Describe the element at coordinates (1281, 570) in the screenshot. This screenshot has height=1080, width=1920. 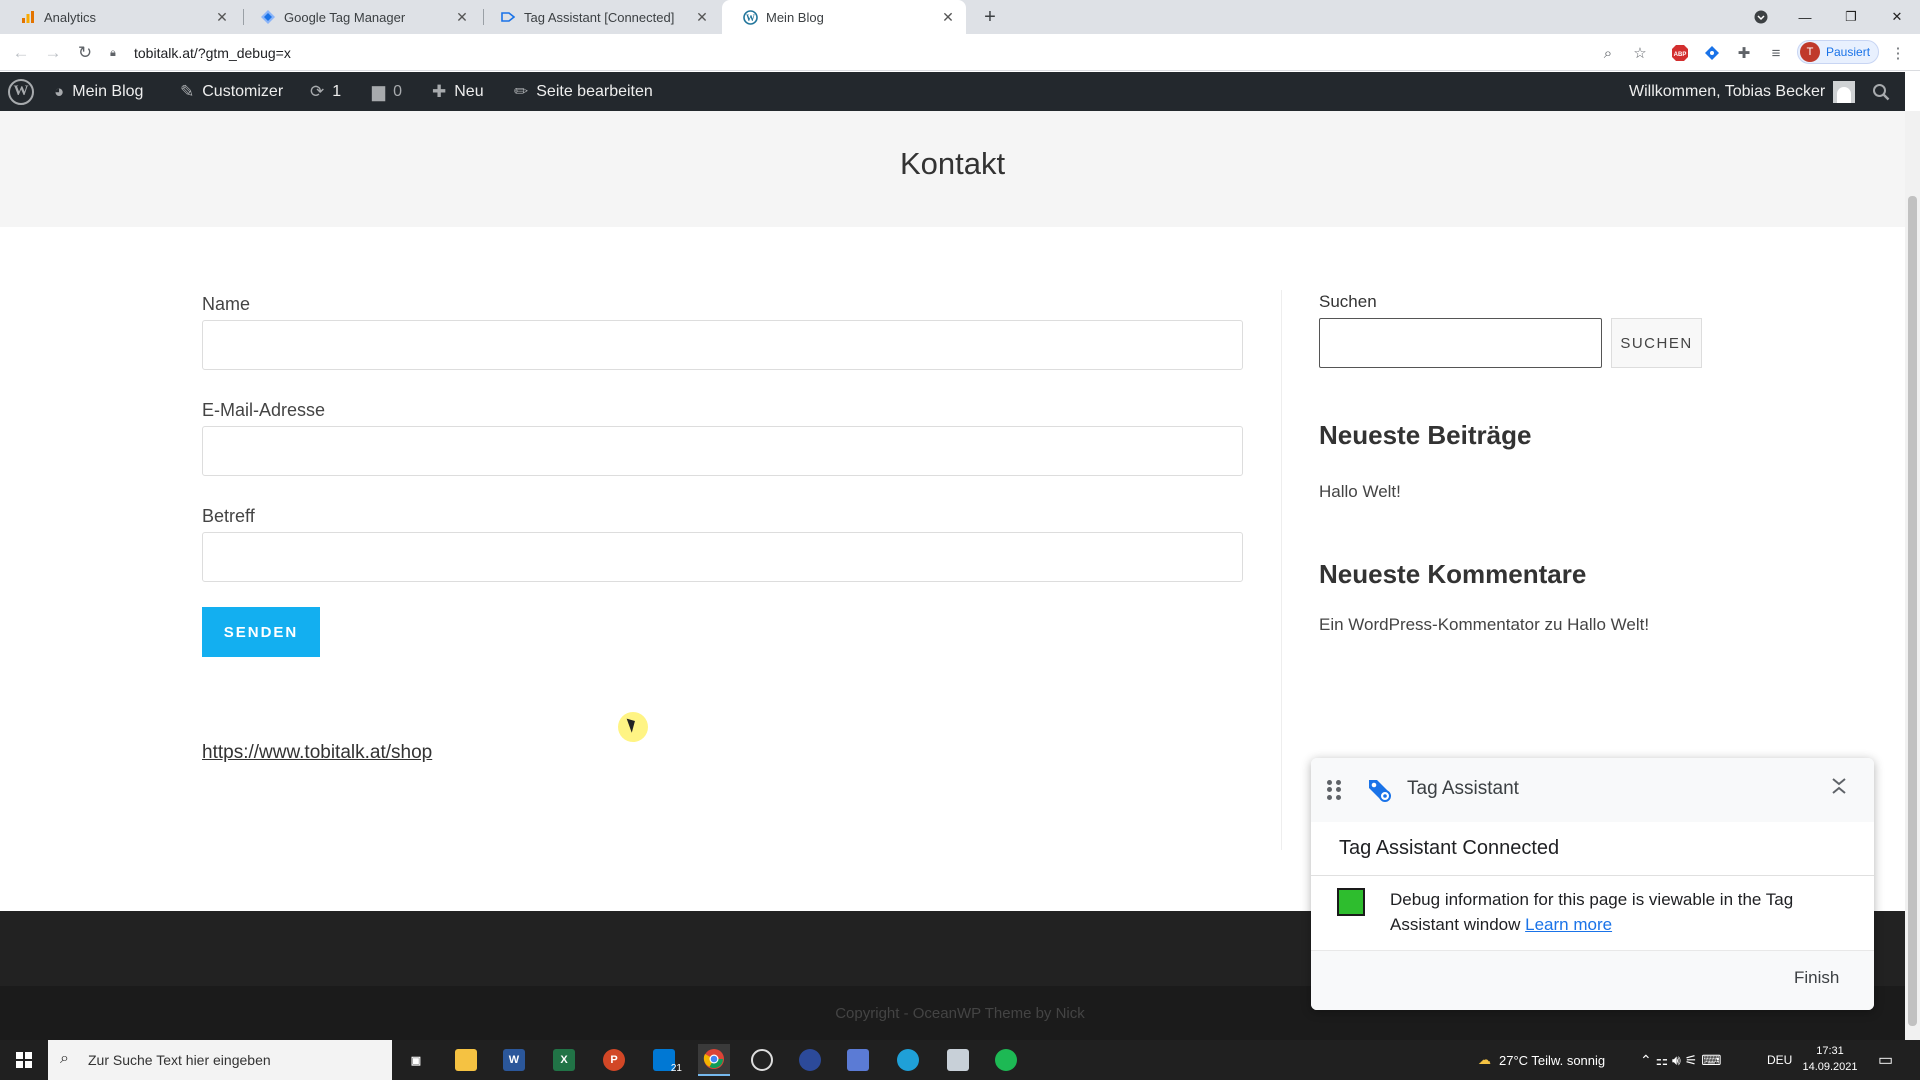
I see `sidebar-divider` at that location.